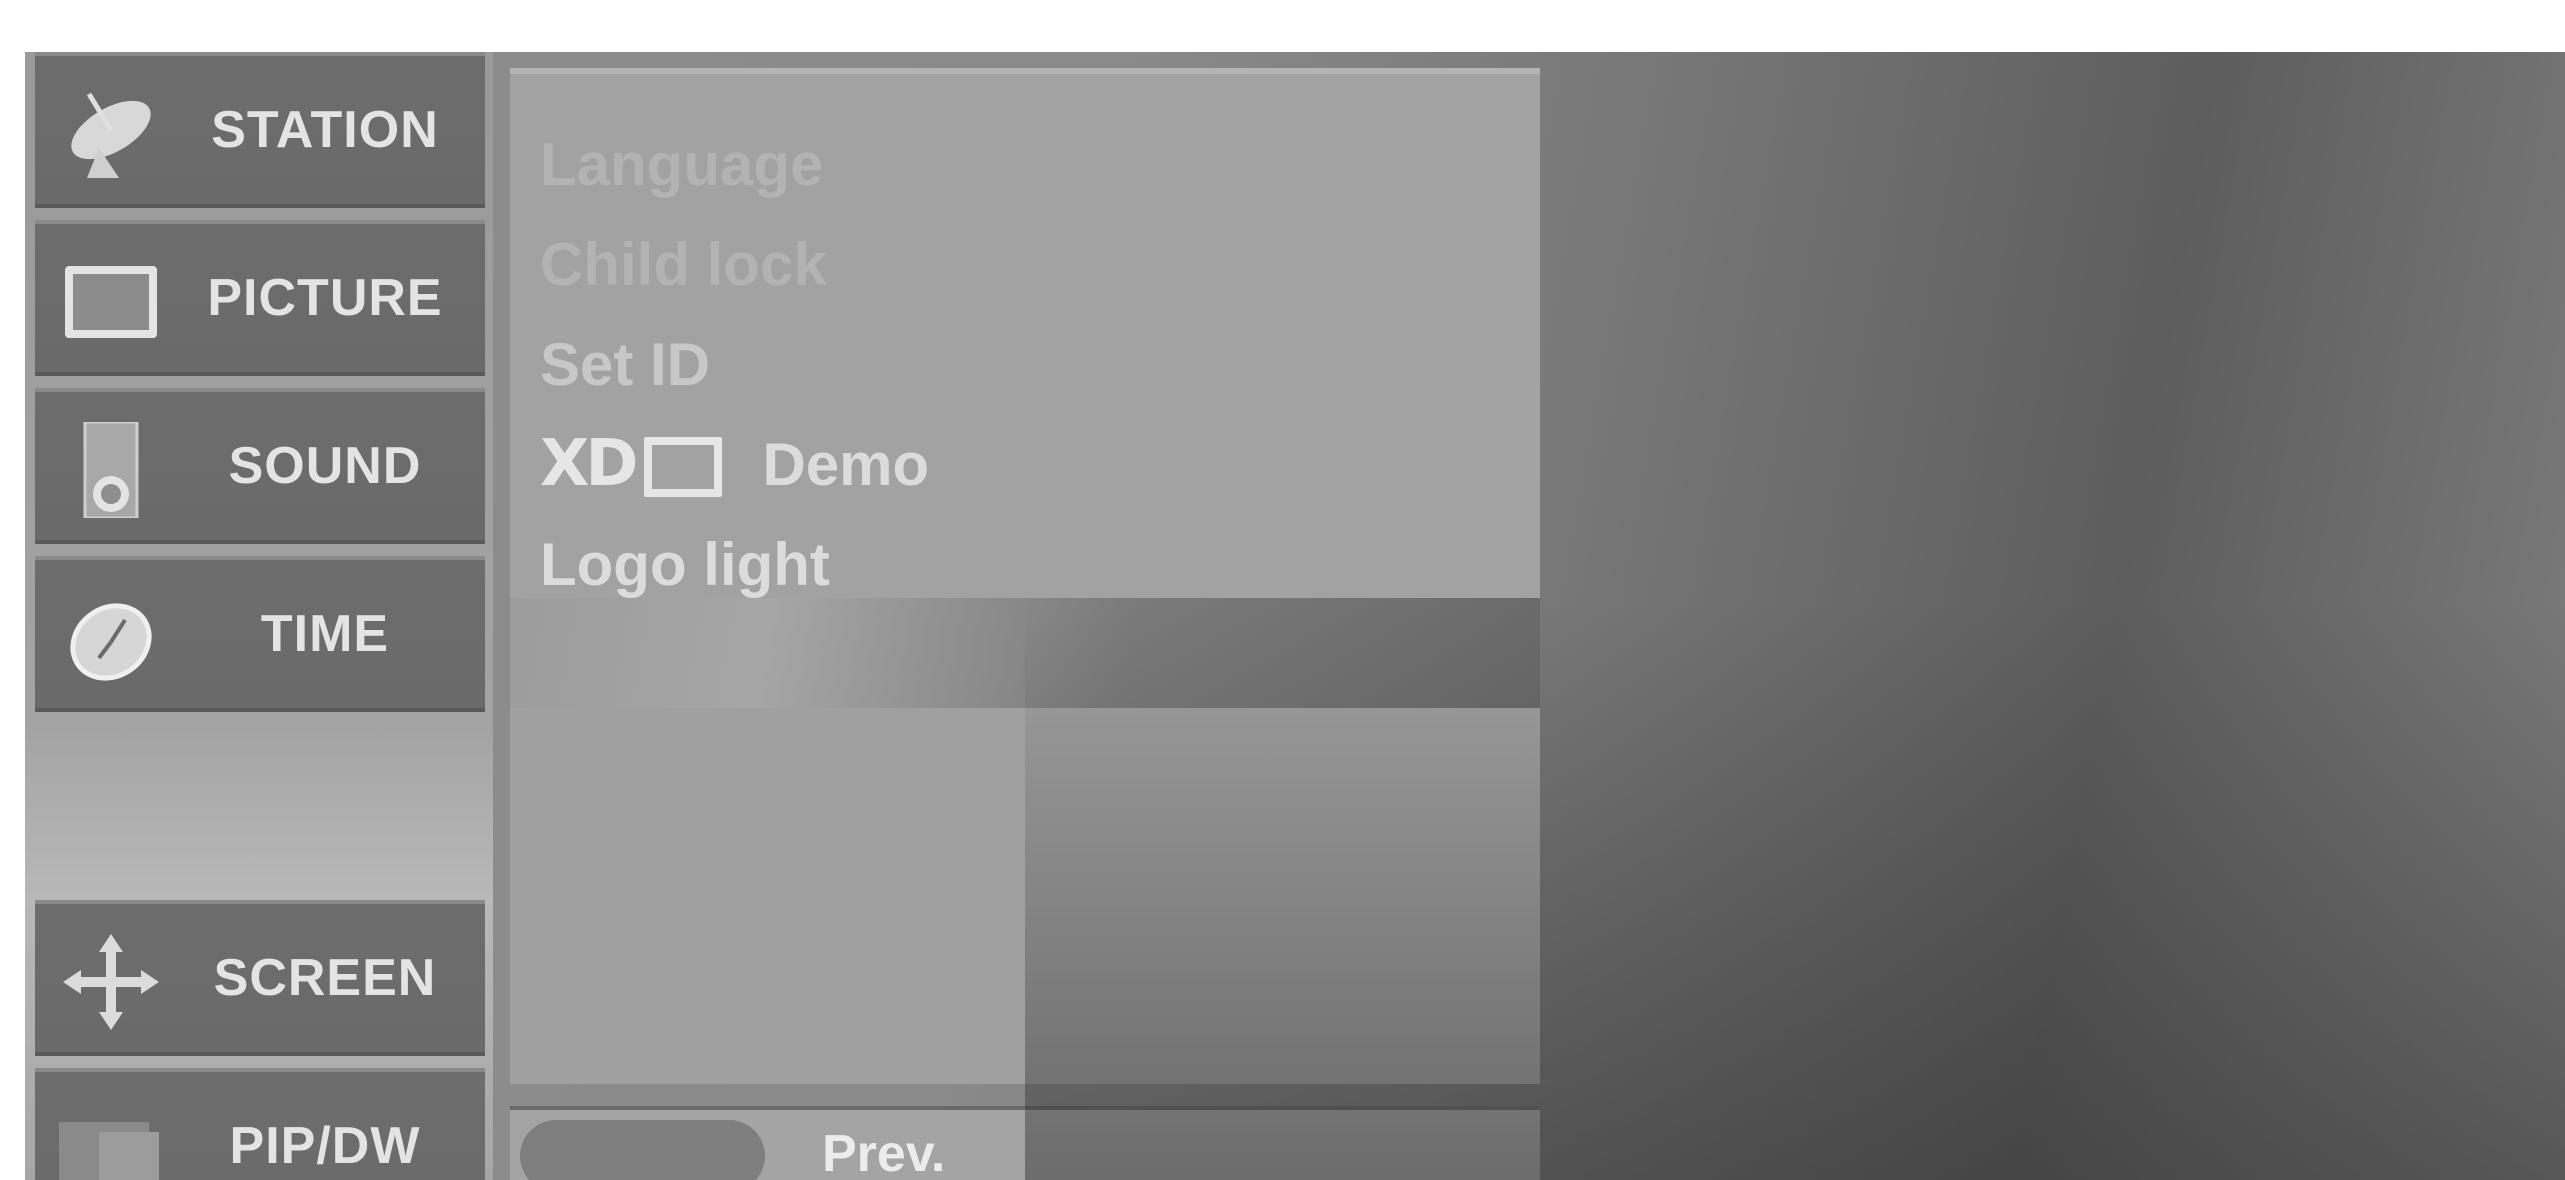 The width and height of the screenshot is (2565, 1180). What do you see at coordinates (111, 982) in the screenshot?
I see `move-arrows-icon` at bounding box center [111, 982].